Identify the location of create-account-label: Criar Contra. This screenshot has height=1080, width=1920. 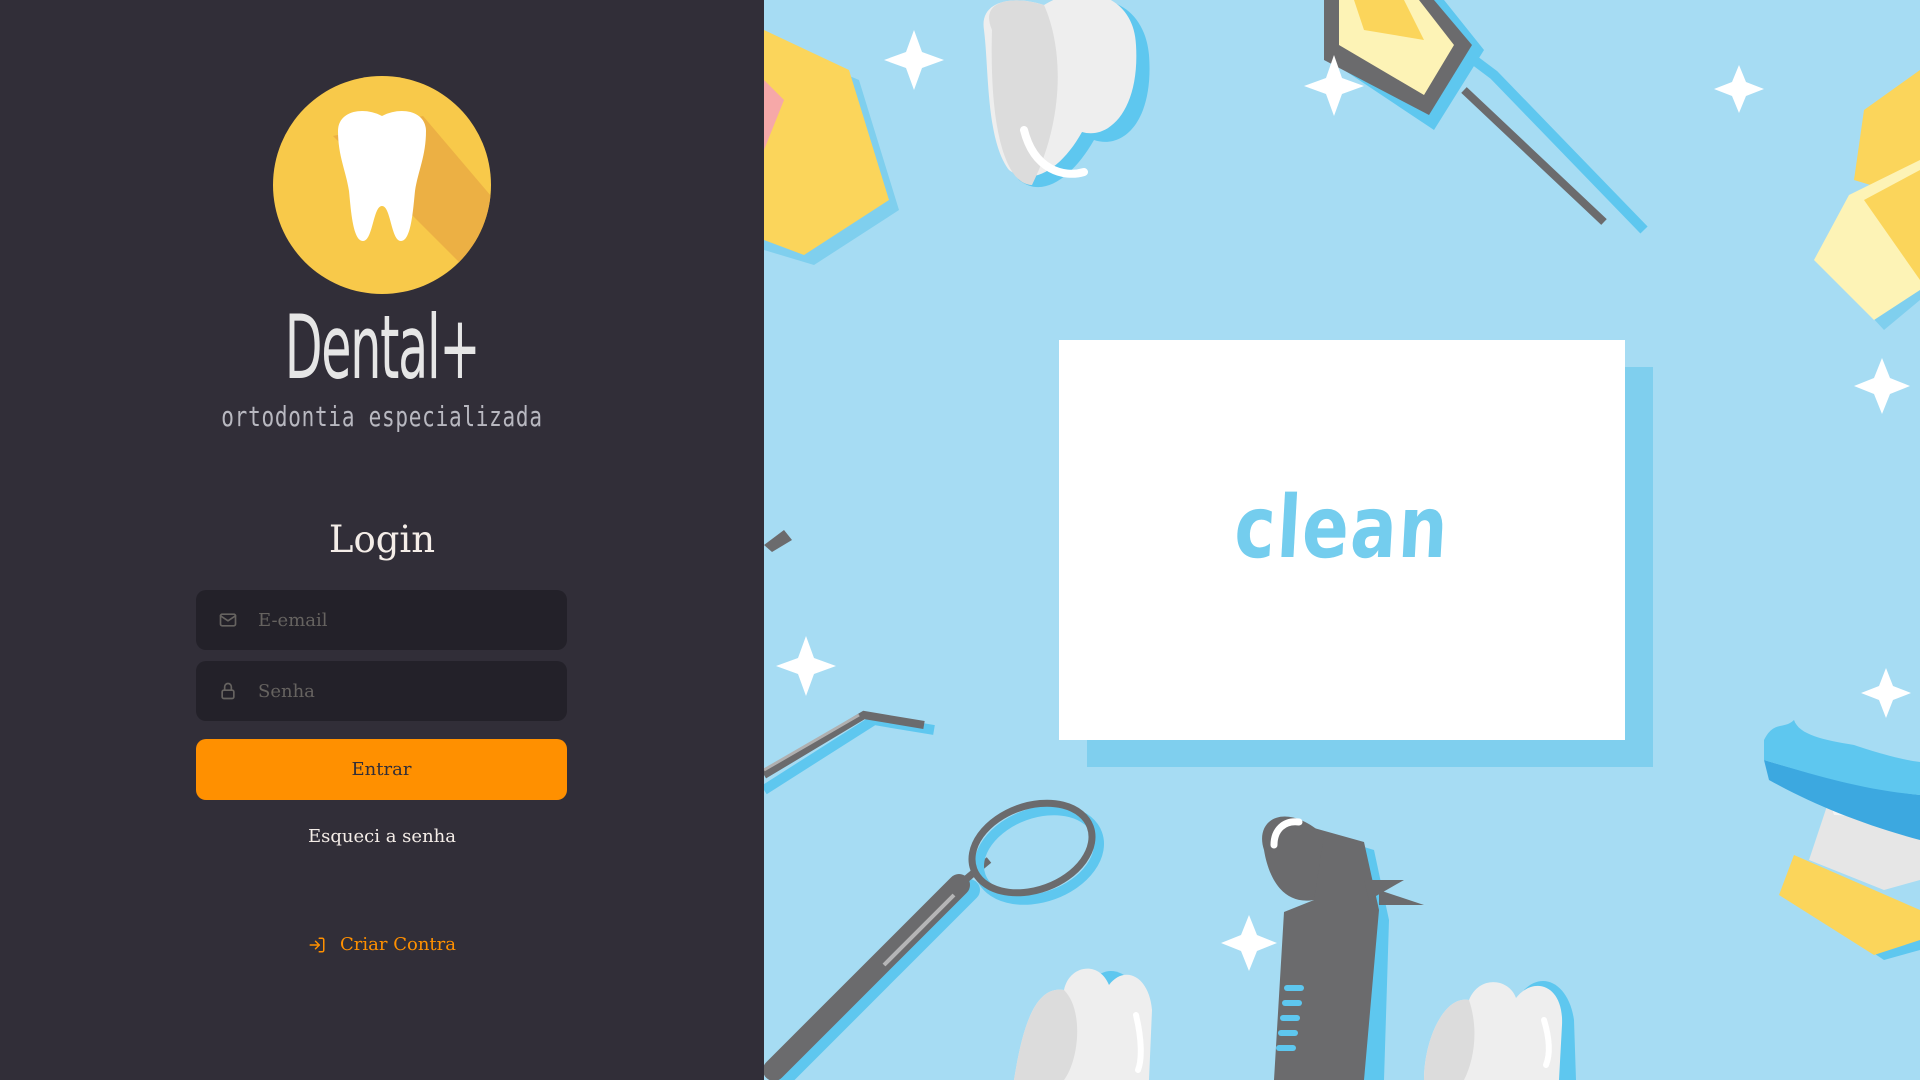
(398, 944).